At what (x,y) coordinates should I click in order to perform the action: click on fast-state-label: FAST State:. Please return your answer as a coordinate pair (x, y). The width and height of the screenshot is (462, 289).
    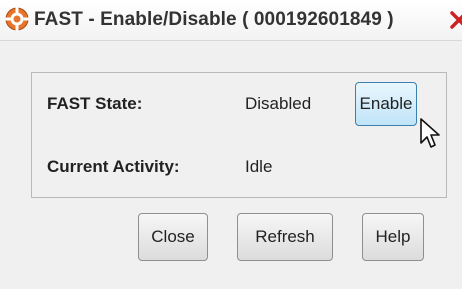
    Looking at the image, I should click on (95, 103).